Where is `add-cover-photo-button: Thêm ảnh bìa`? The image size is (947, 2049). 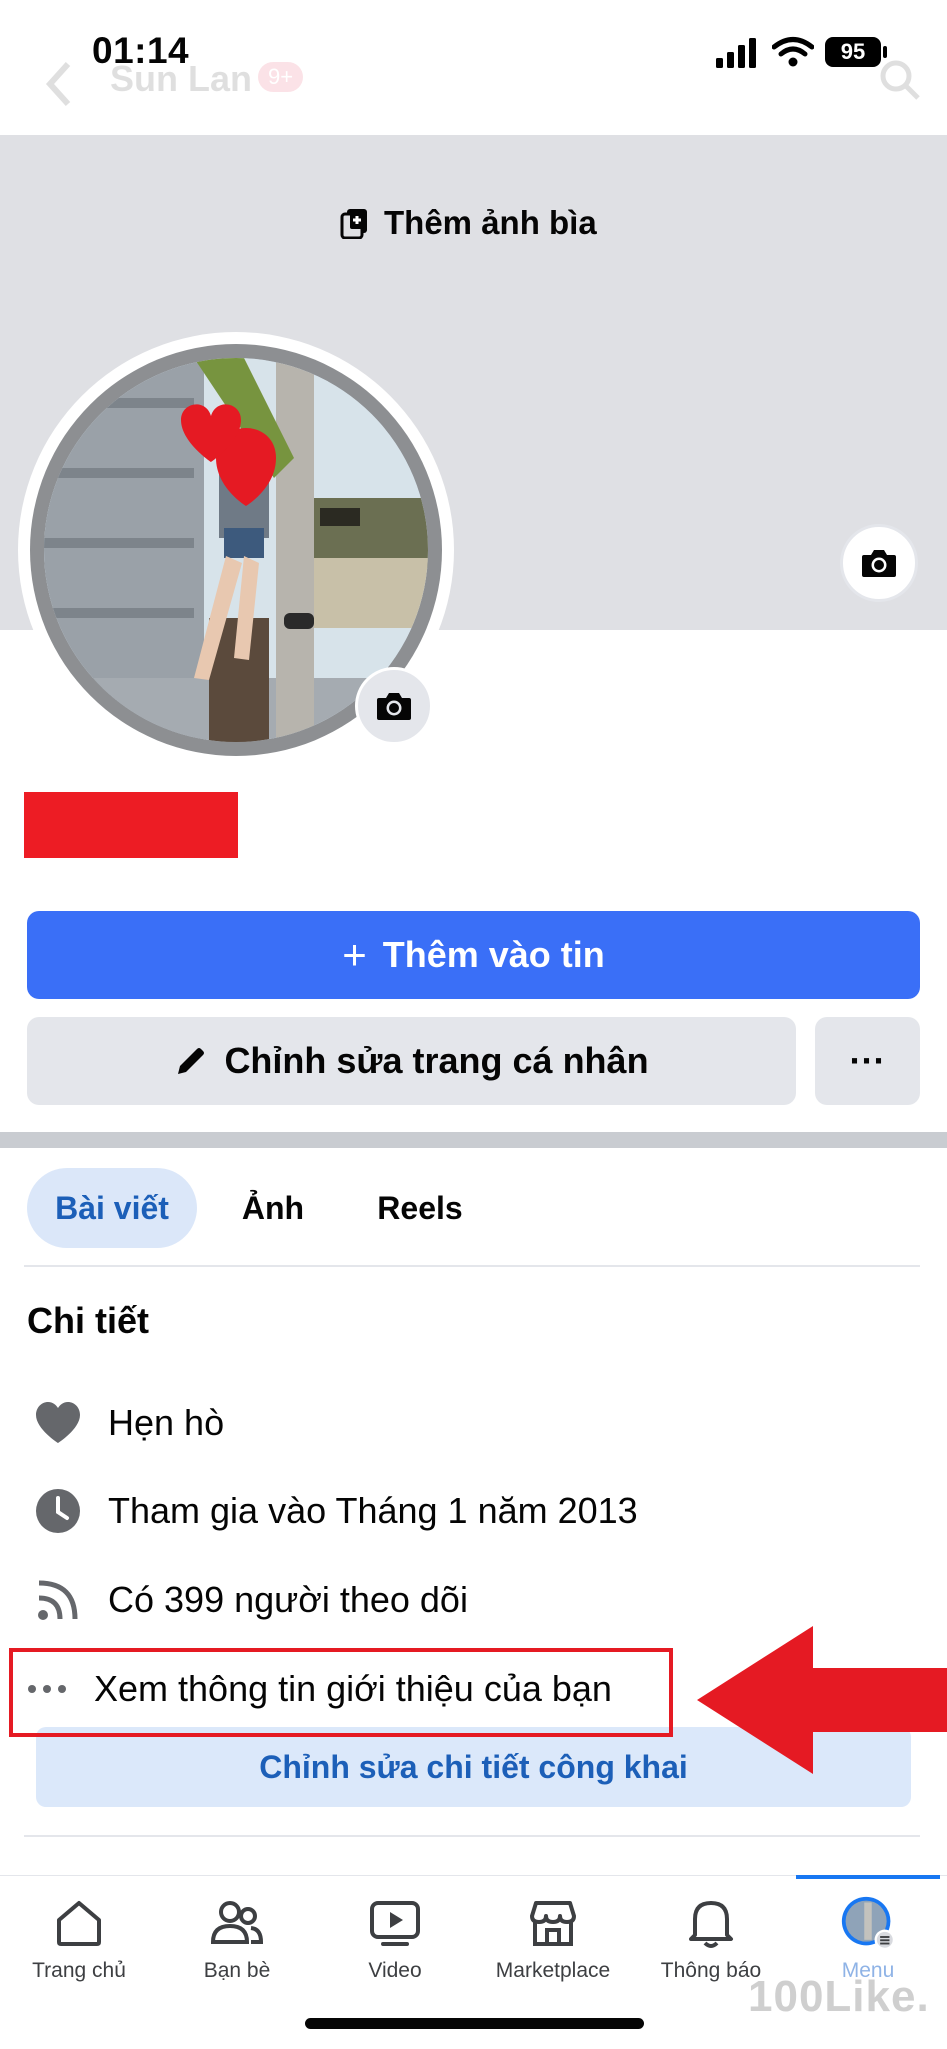 add-cover-photo-button: Thêm ảnh bìa is located at coordinates (468, 222).